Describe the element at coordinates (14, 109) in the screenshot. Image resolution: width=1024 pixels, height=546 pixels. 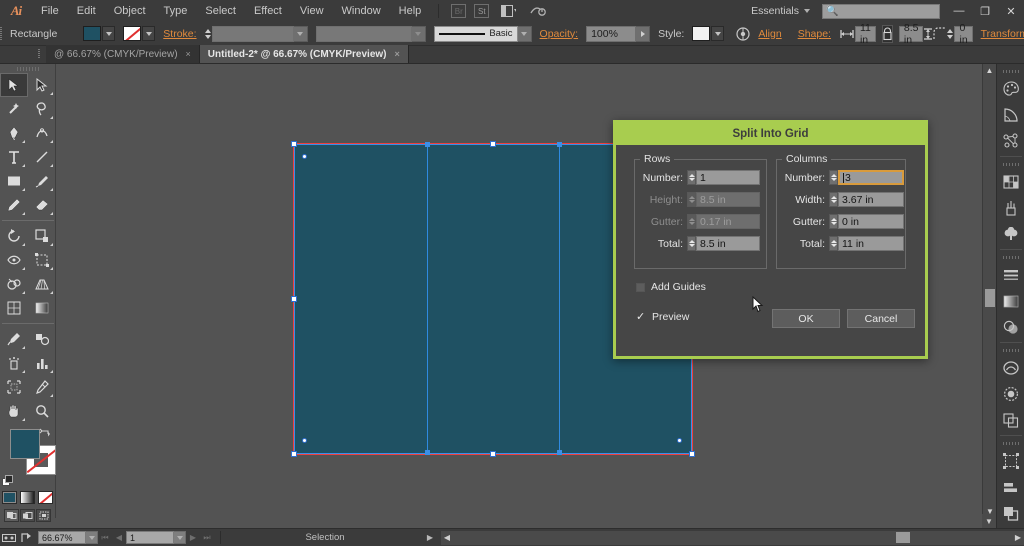
I see `magic-wand-tool` at that location.